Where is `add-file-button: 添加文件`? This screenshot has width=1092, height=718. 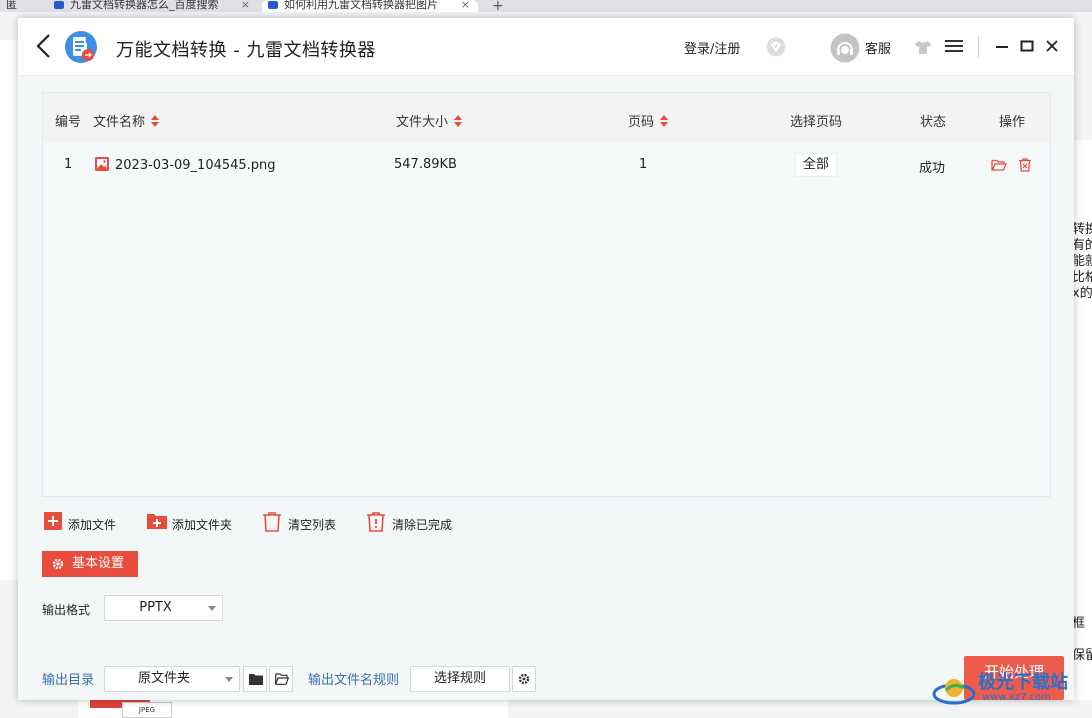
add-file-button: 添加文件 is located at coordinates (83, 523).